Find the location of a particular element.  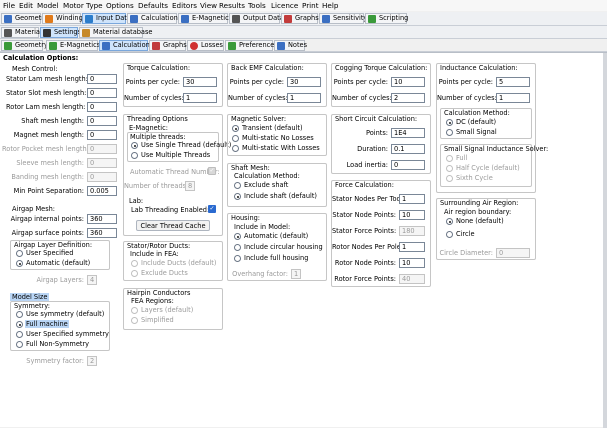

tab-output-data: Output Data is located at coordinates (256, 18).